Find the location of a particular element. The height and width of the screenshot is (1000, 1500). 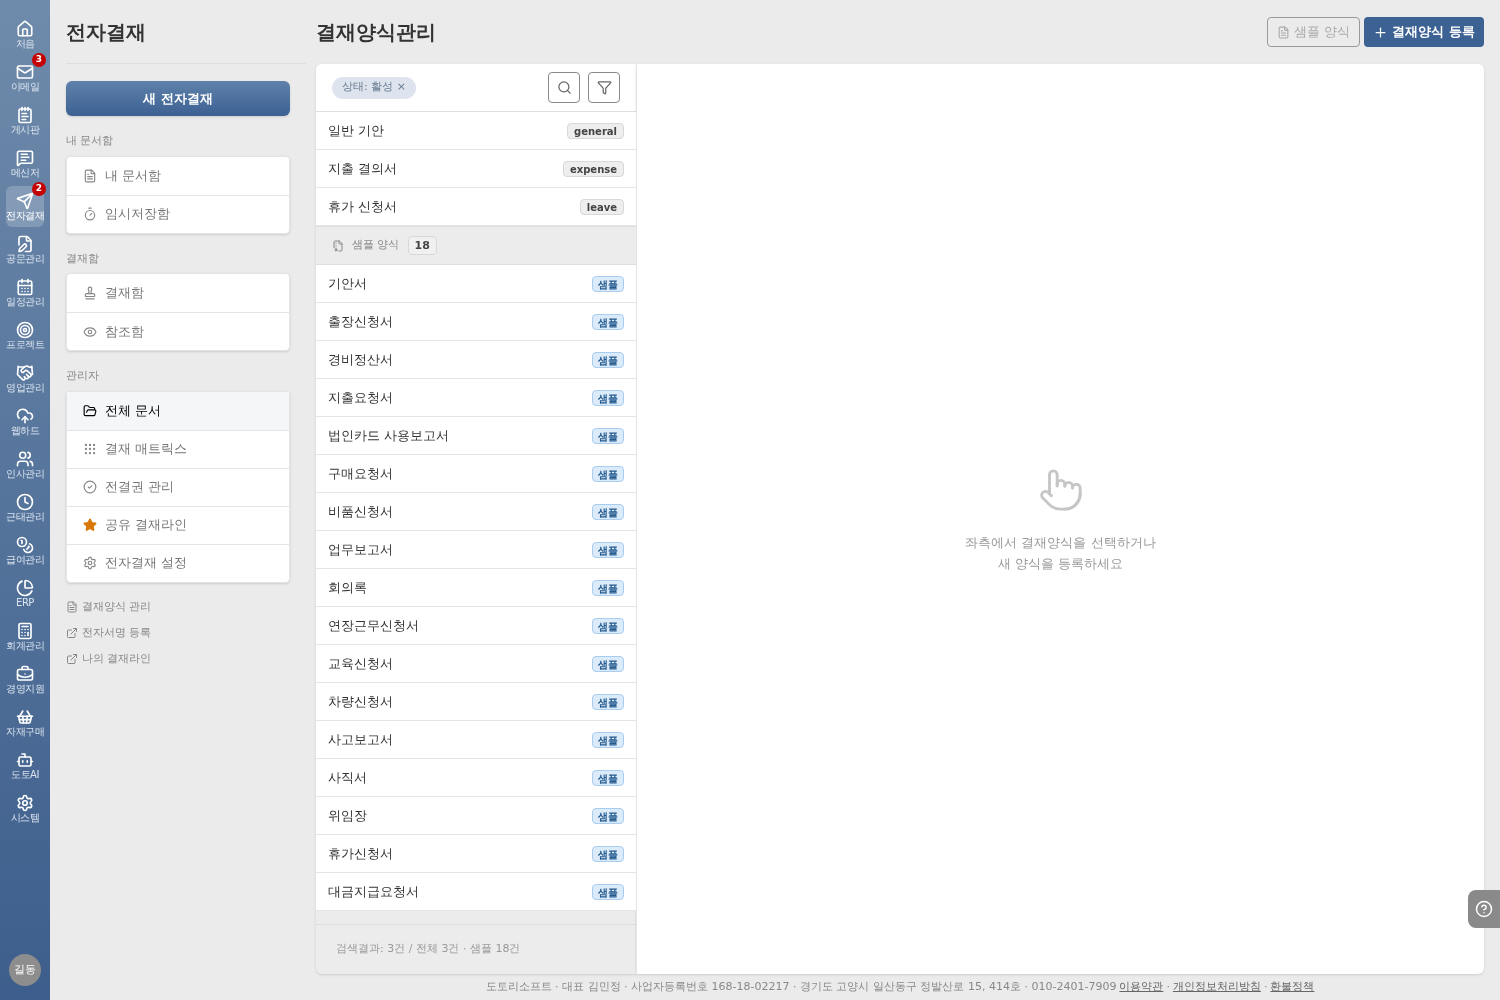

rail-item: 게시판 is located at coordinates (25, 120).